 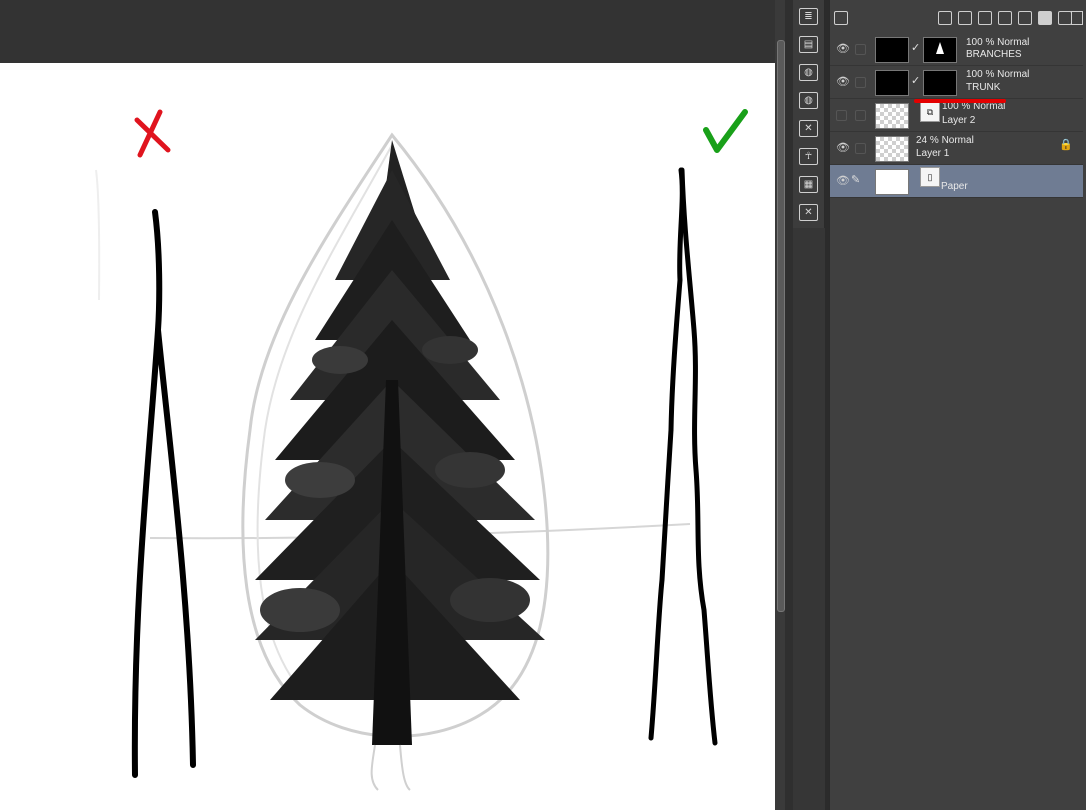 I want to click on lock-icon: 🔒, so click(x=1066, y=144).